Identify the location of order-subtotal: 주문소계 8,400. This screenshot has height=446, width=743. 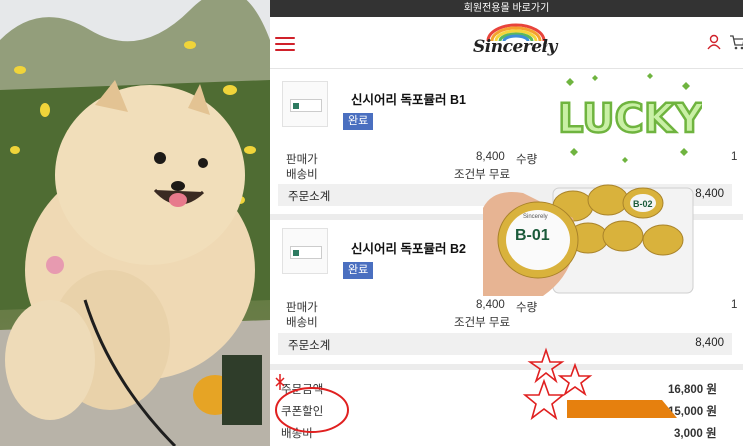
(505, 344).